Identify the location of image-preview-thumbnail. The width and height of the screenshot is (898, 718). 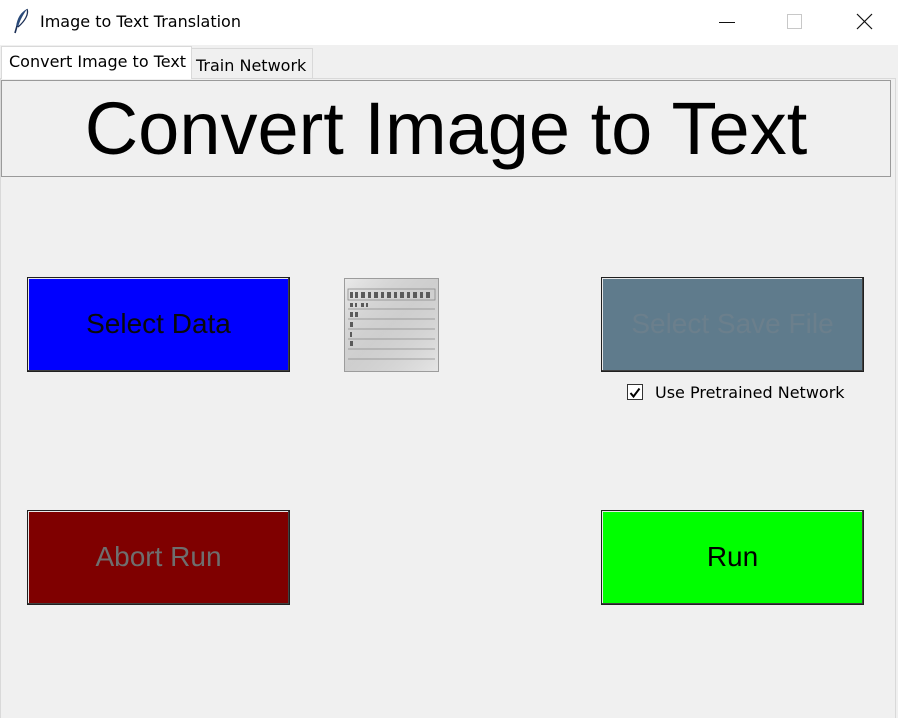
(391, 325).